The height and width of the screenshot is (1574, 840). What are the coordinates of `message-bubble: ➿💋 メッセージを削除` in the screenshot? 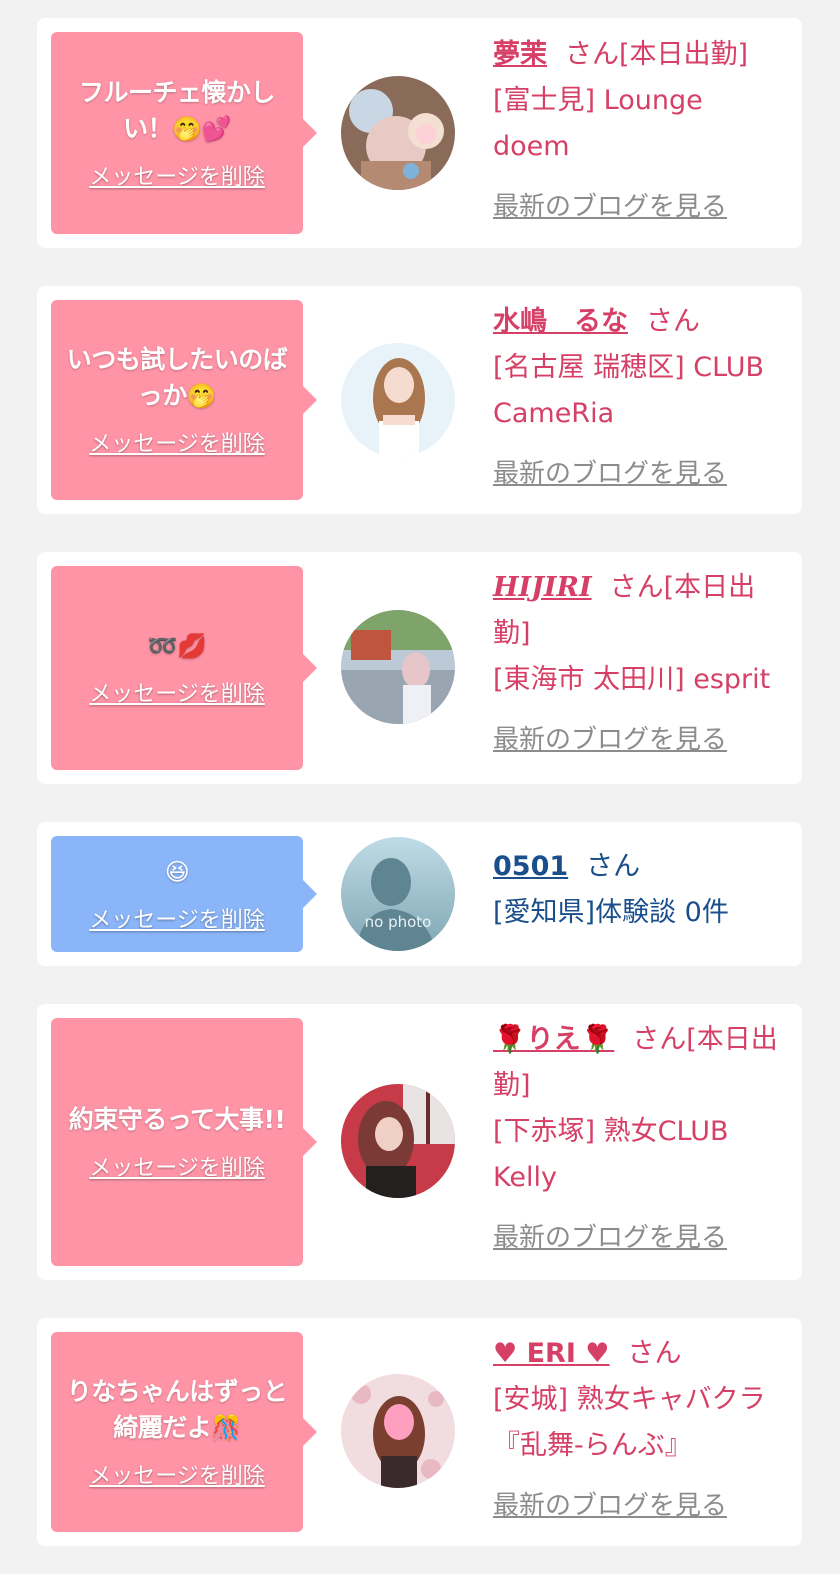 It's located at (184, 668).